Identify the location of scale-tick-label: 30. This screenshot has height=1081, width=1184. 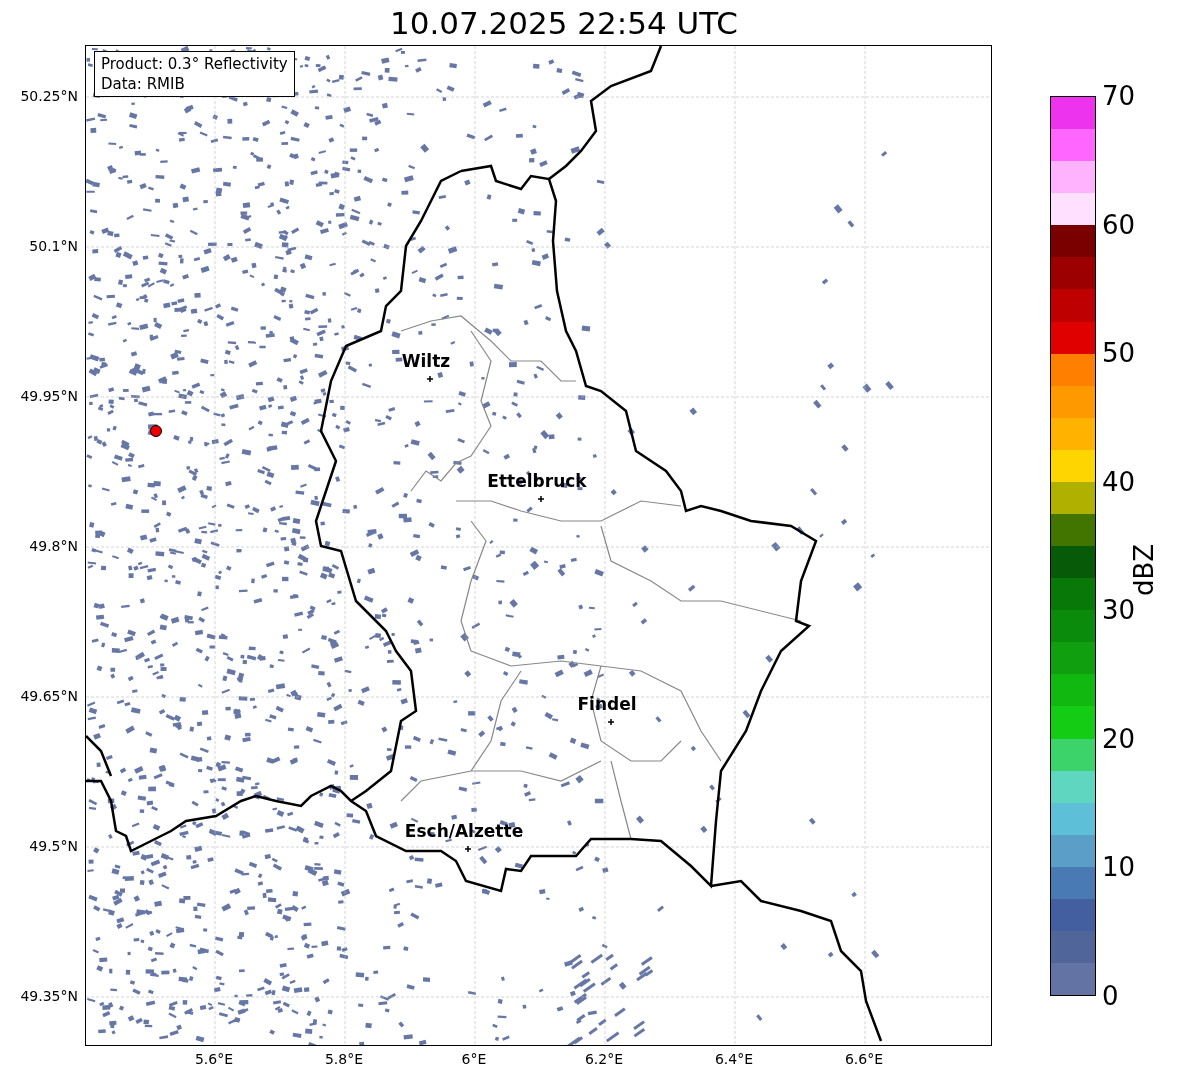
(1119, 610).